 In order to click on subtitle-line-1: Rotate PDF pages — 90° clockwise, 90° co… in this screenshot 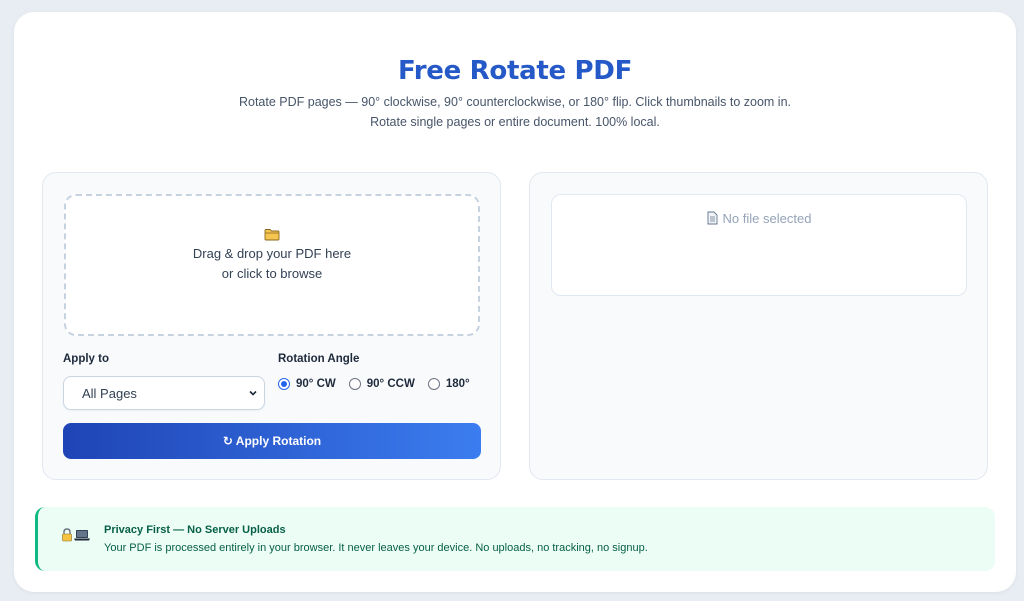, I will do `click(515, 102)`.